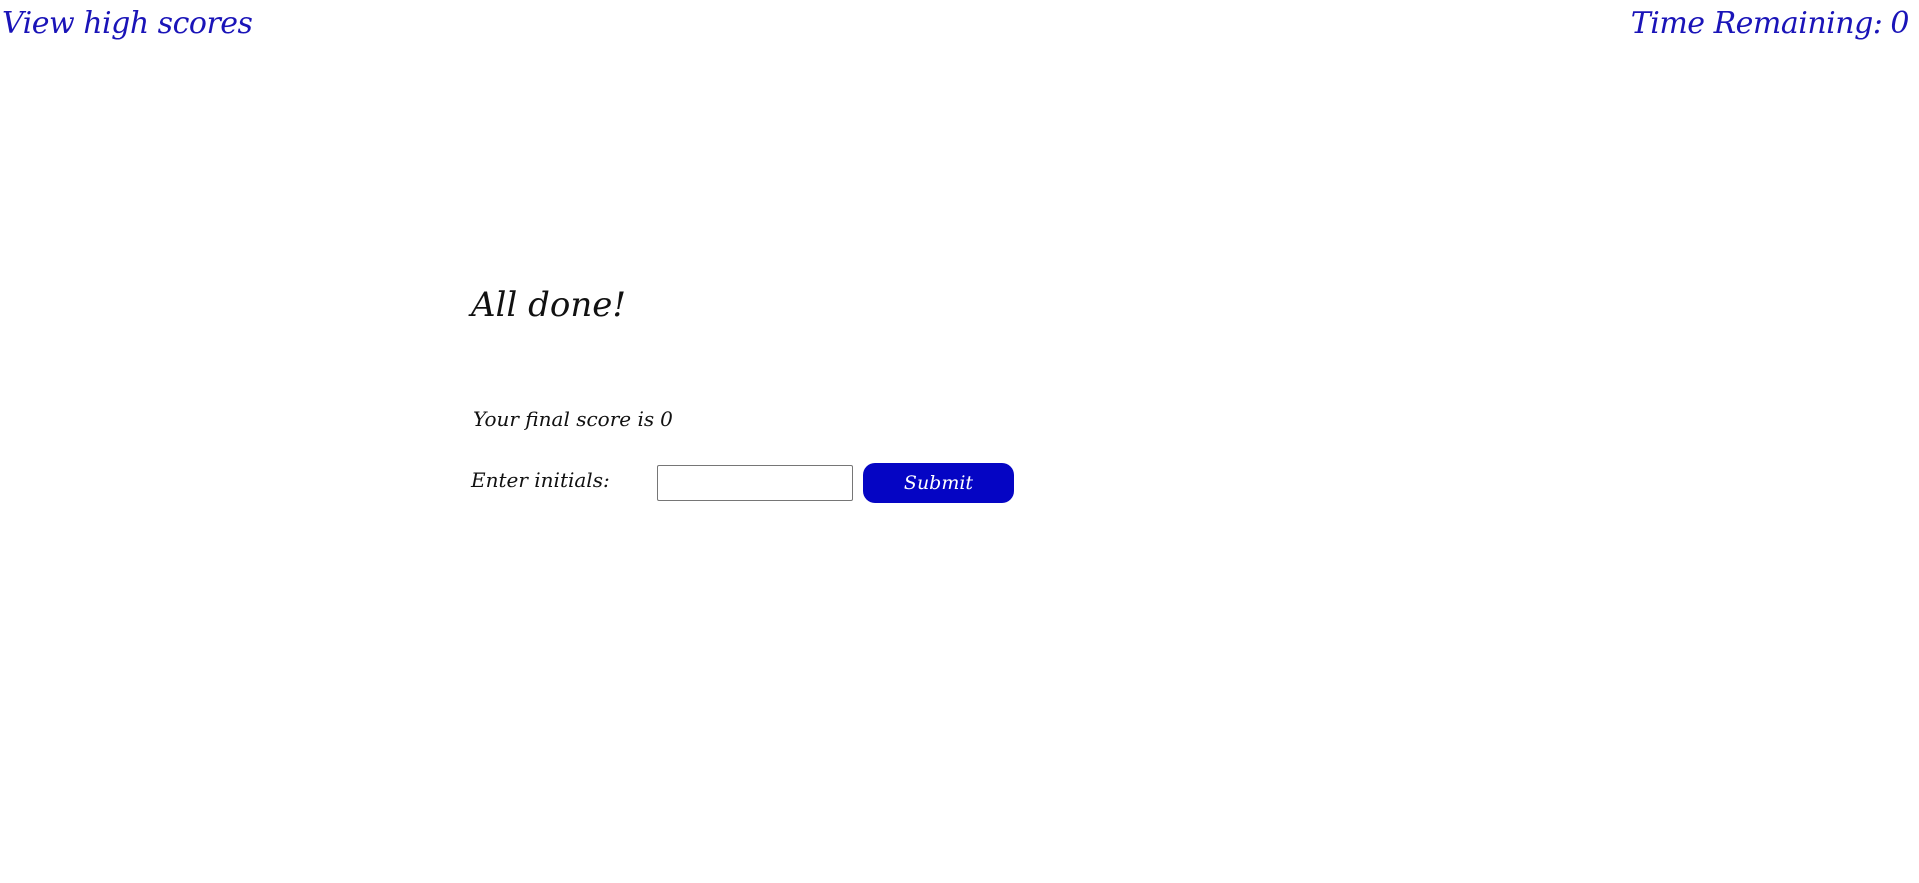 The image size is (1919, 883). I want to click on final-score-text: Your final score is 0, so click(573, 419).